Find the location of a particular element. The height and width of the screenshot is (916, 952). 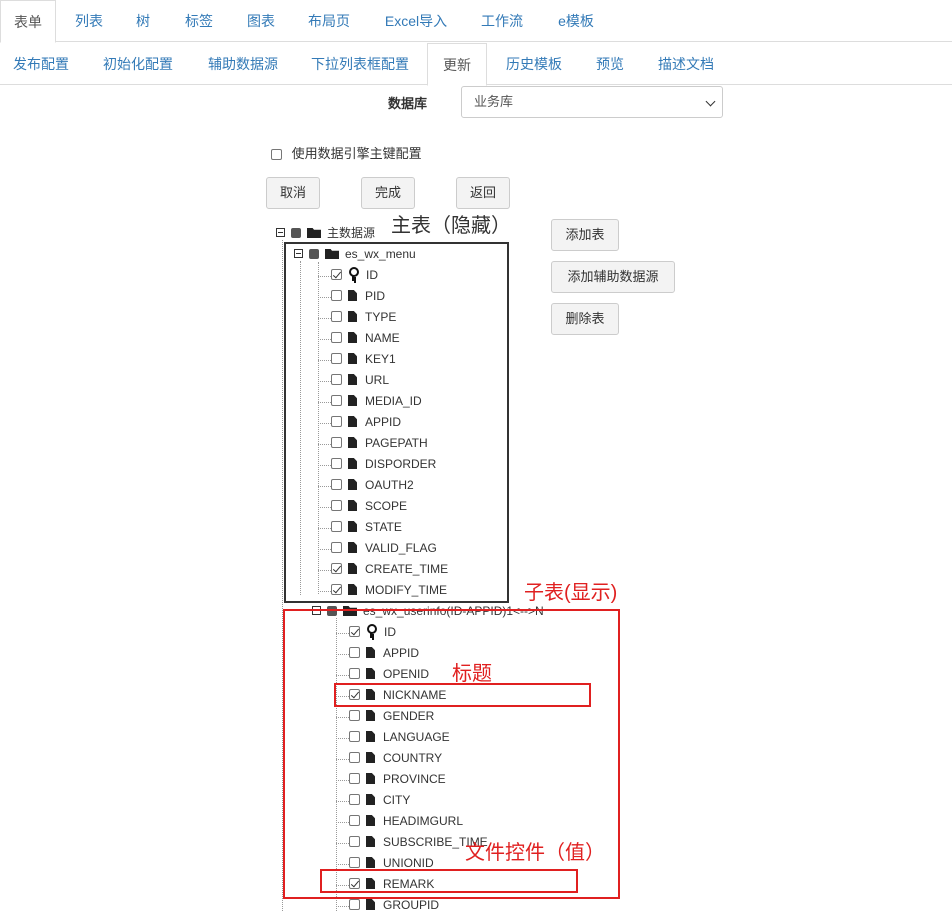

top-tab-bar: 表单 列表树标签 图表 布局页 Excel导入 工作流 e模板 is located at coordinates (476, 21).